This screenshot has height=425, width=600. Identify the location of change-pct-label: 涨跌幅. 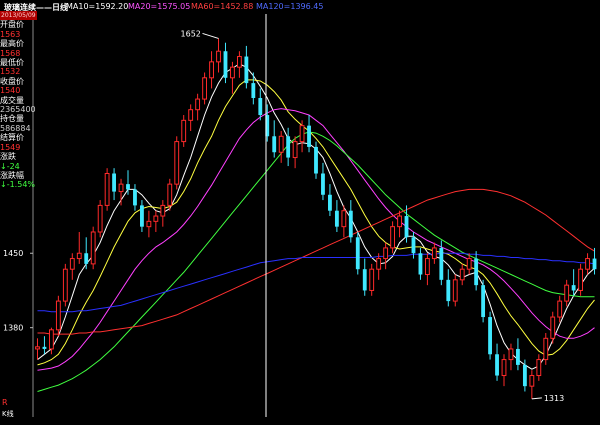
(12, 175).